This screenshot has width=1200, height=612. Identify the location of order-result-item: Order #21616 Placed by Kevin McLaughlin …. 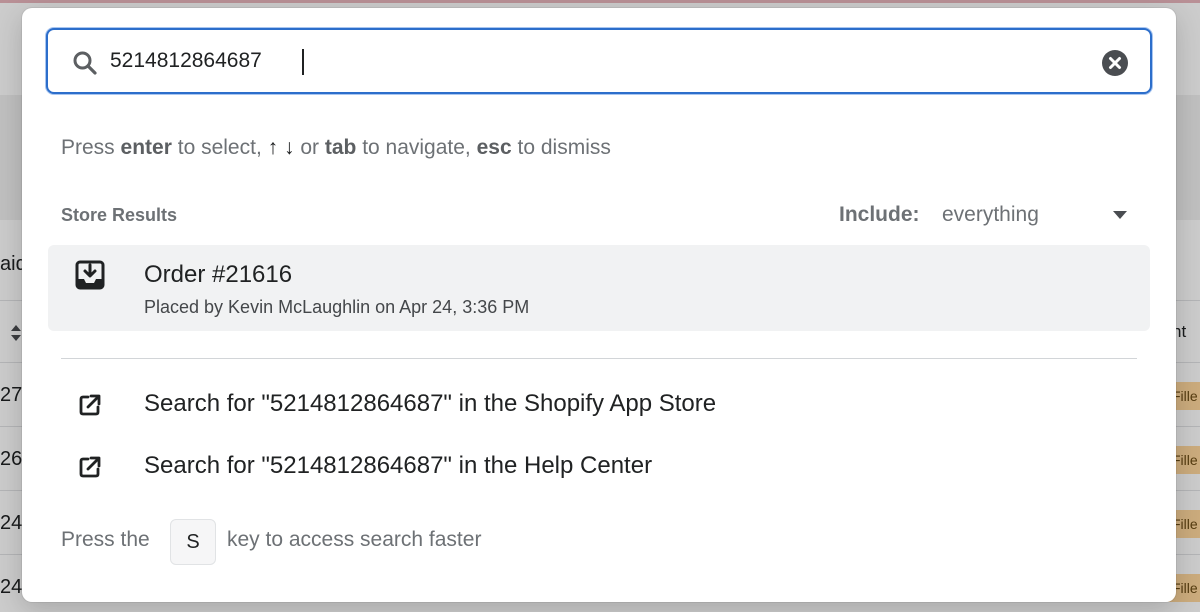
(599, 288).